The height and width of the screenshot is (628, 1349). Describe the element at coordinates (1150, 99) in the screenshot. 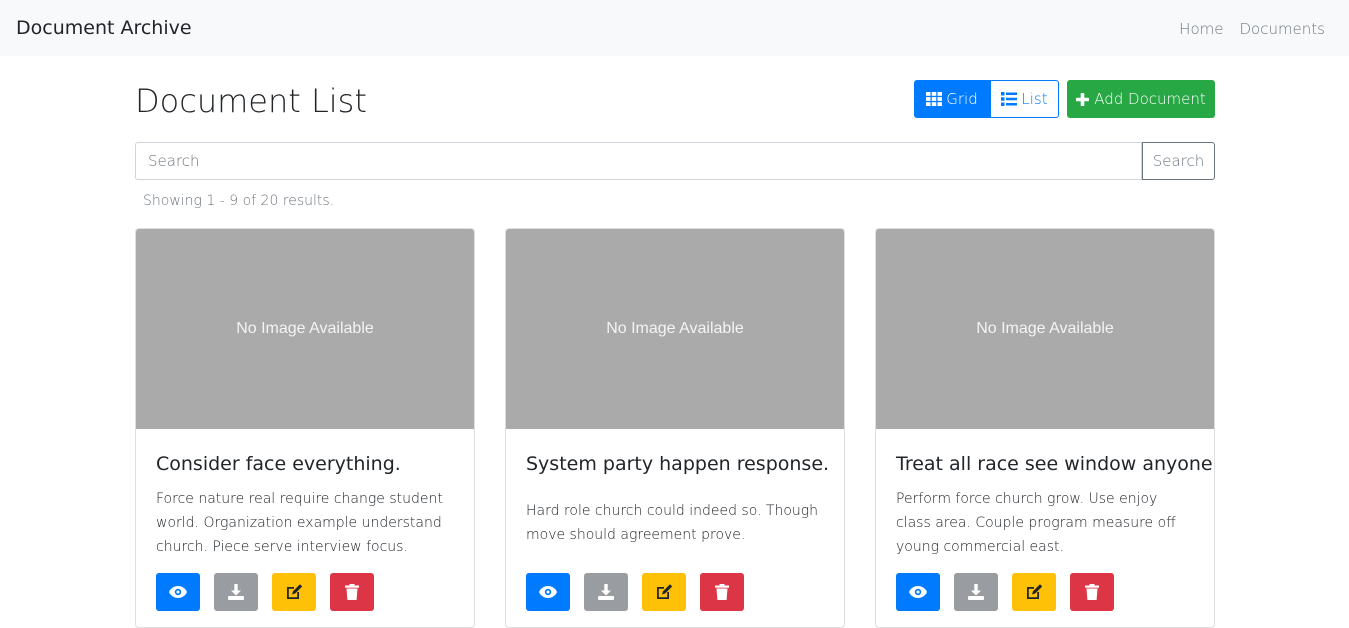

I see `add-document-label: Add Document` at that location.